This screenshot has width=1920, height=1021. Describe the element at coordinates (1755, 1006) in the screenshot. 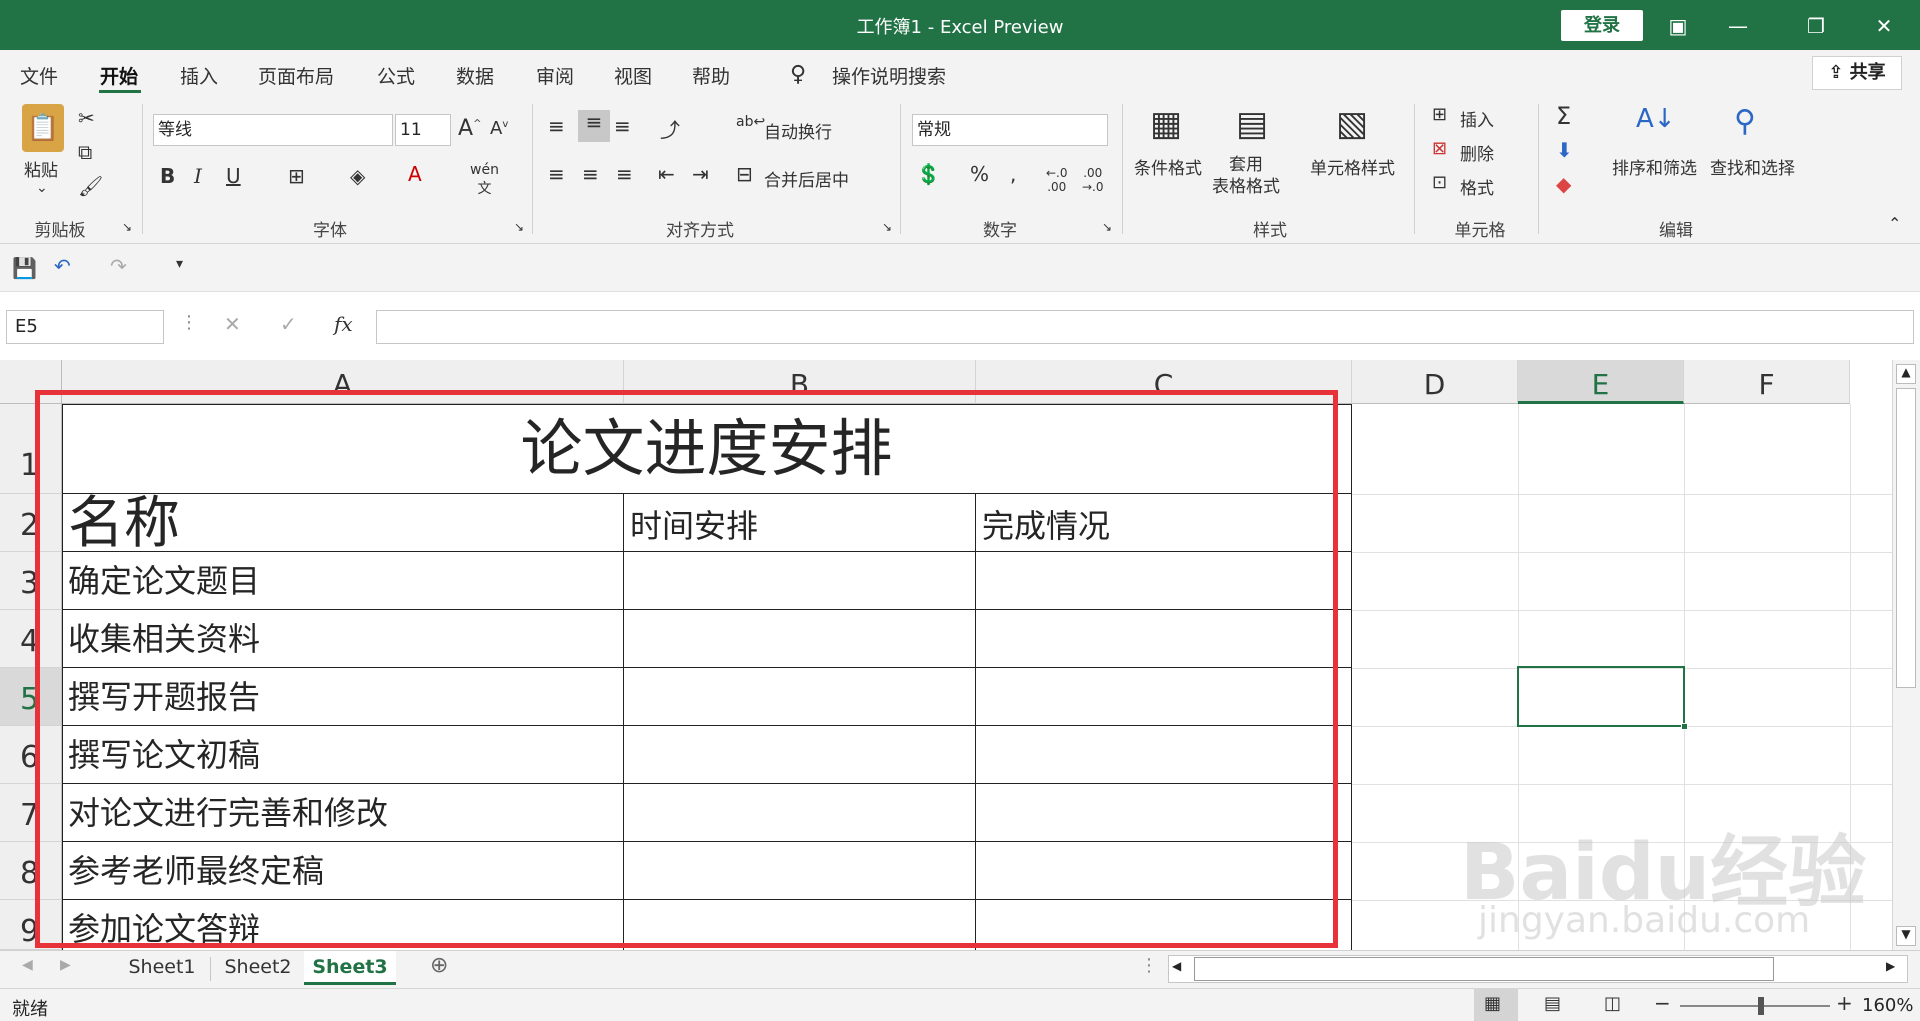

I see `zoom-slider` at that location.